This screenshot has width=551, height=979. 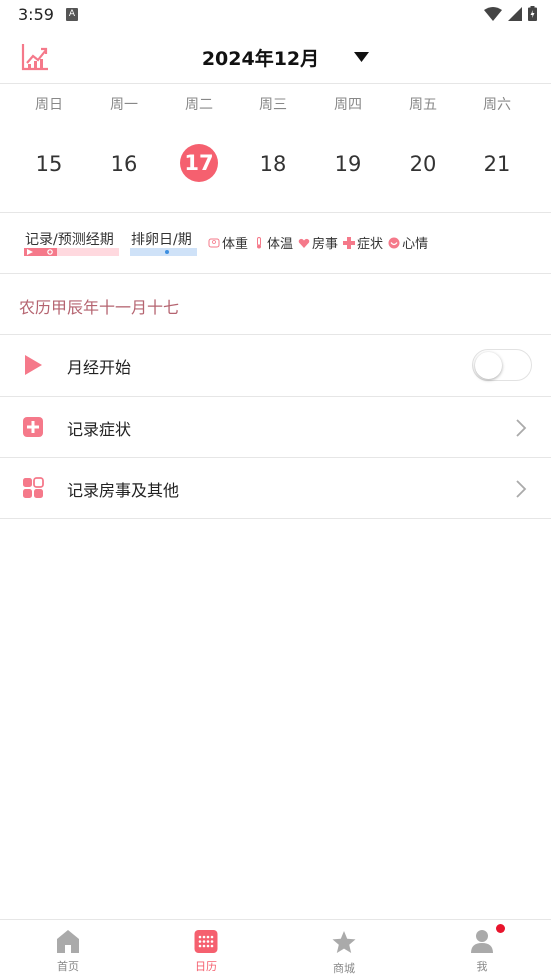 I want to click on legend-weight: 体重, so click(x=228, y=242).